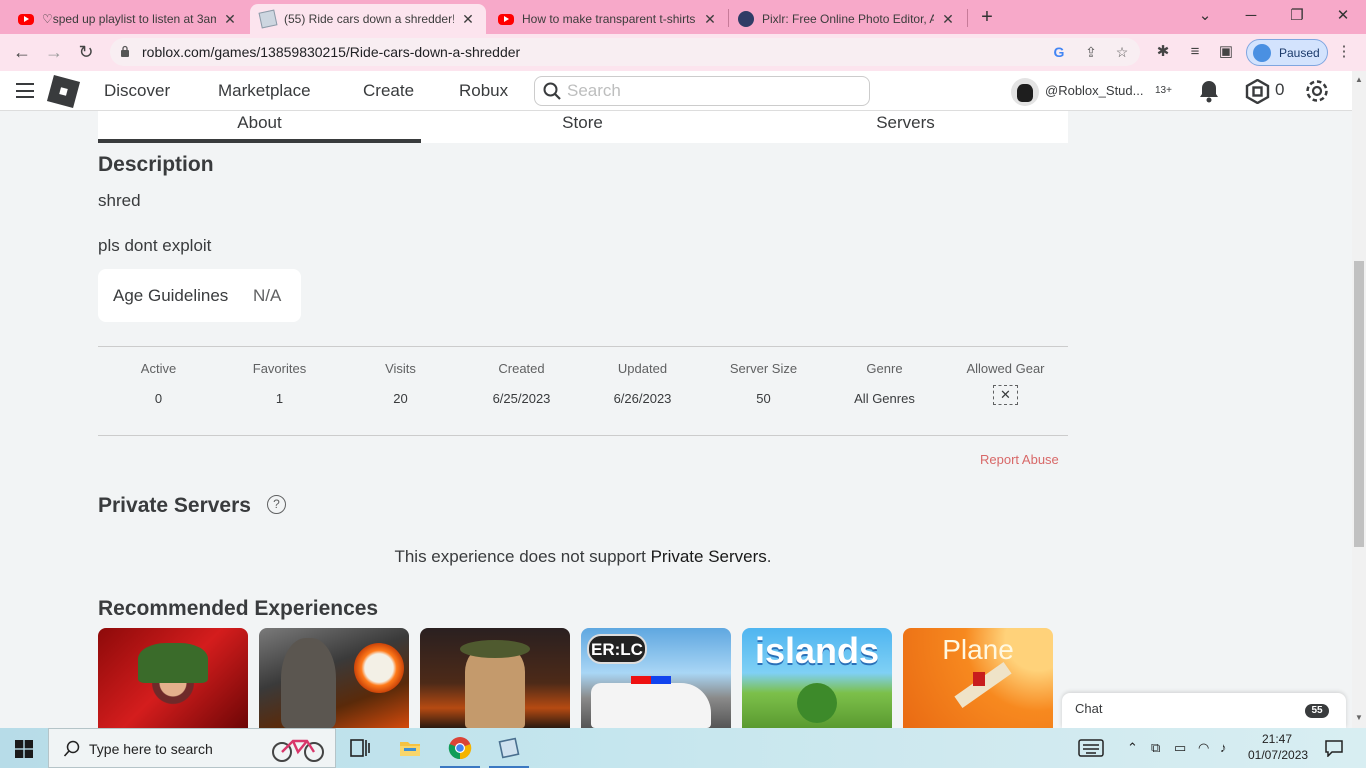 The image size is (1366, 768). I want to click on google-icon: G, so click(1059, 52).